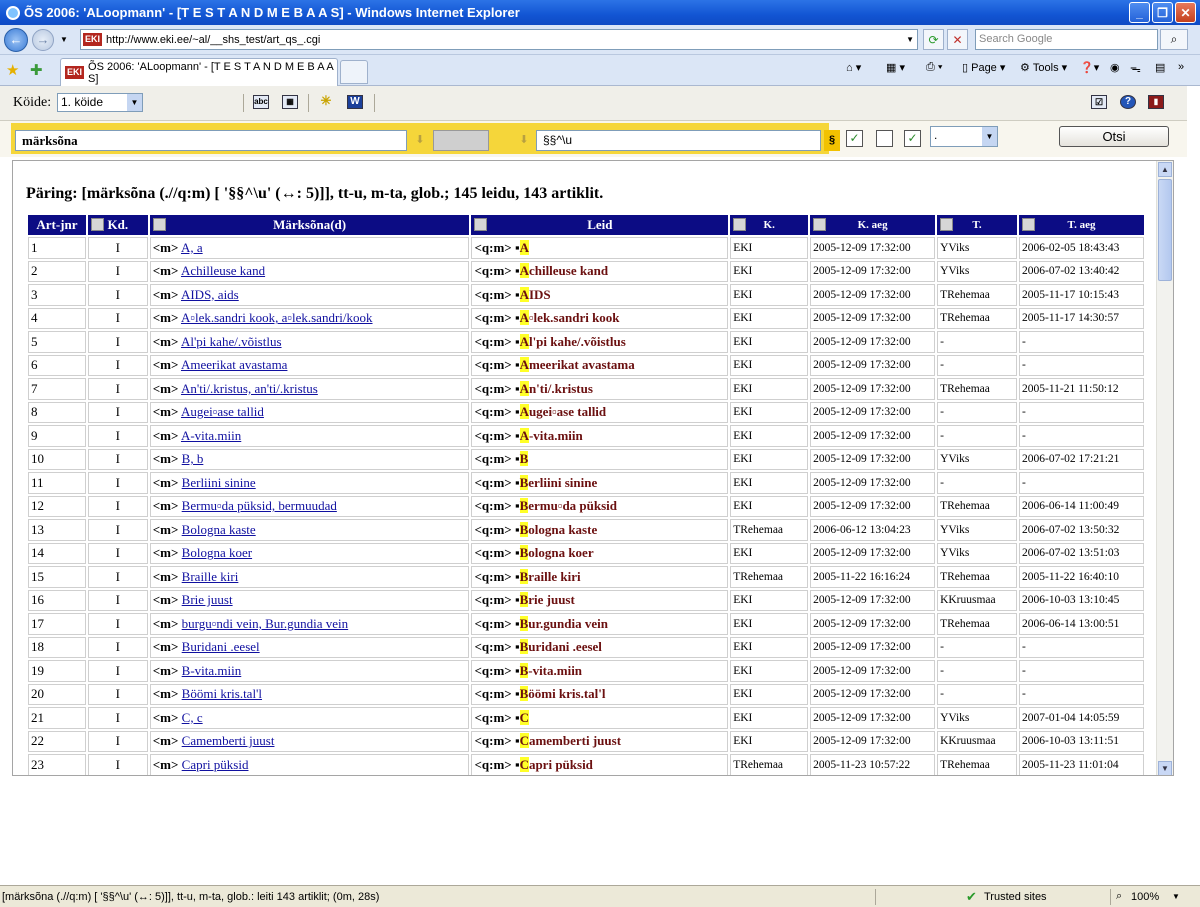 This screenshot has width=1200, height=907. Describe the element at coordinates (326, 101) in the screenshot. I see `new-star-icon: ✳` at that location.